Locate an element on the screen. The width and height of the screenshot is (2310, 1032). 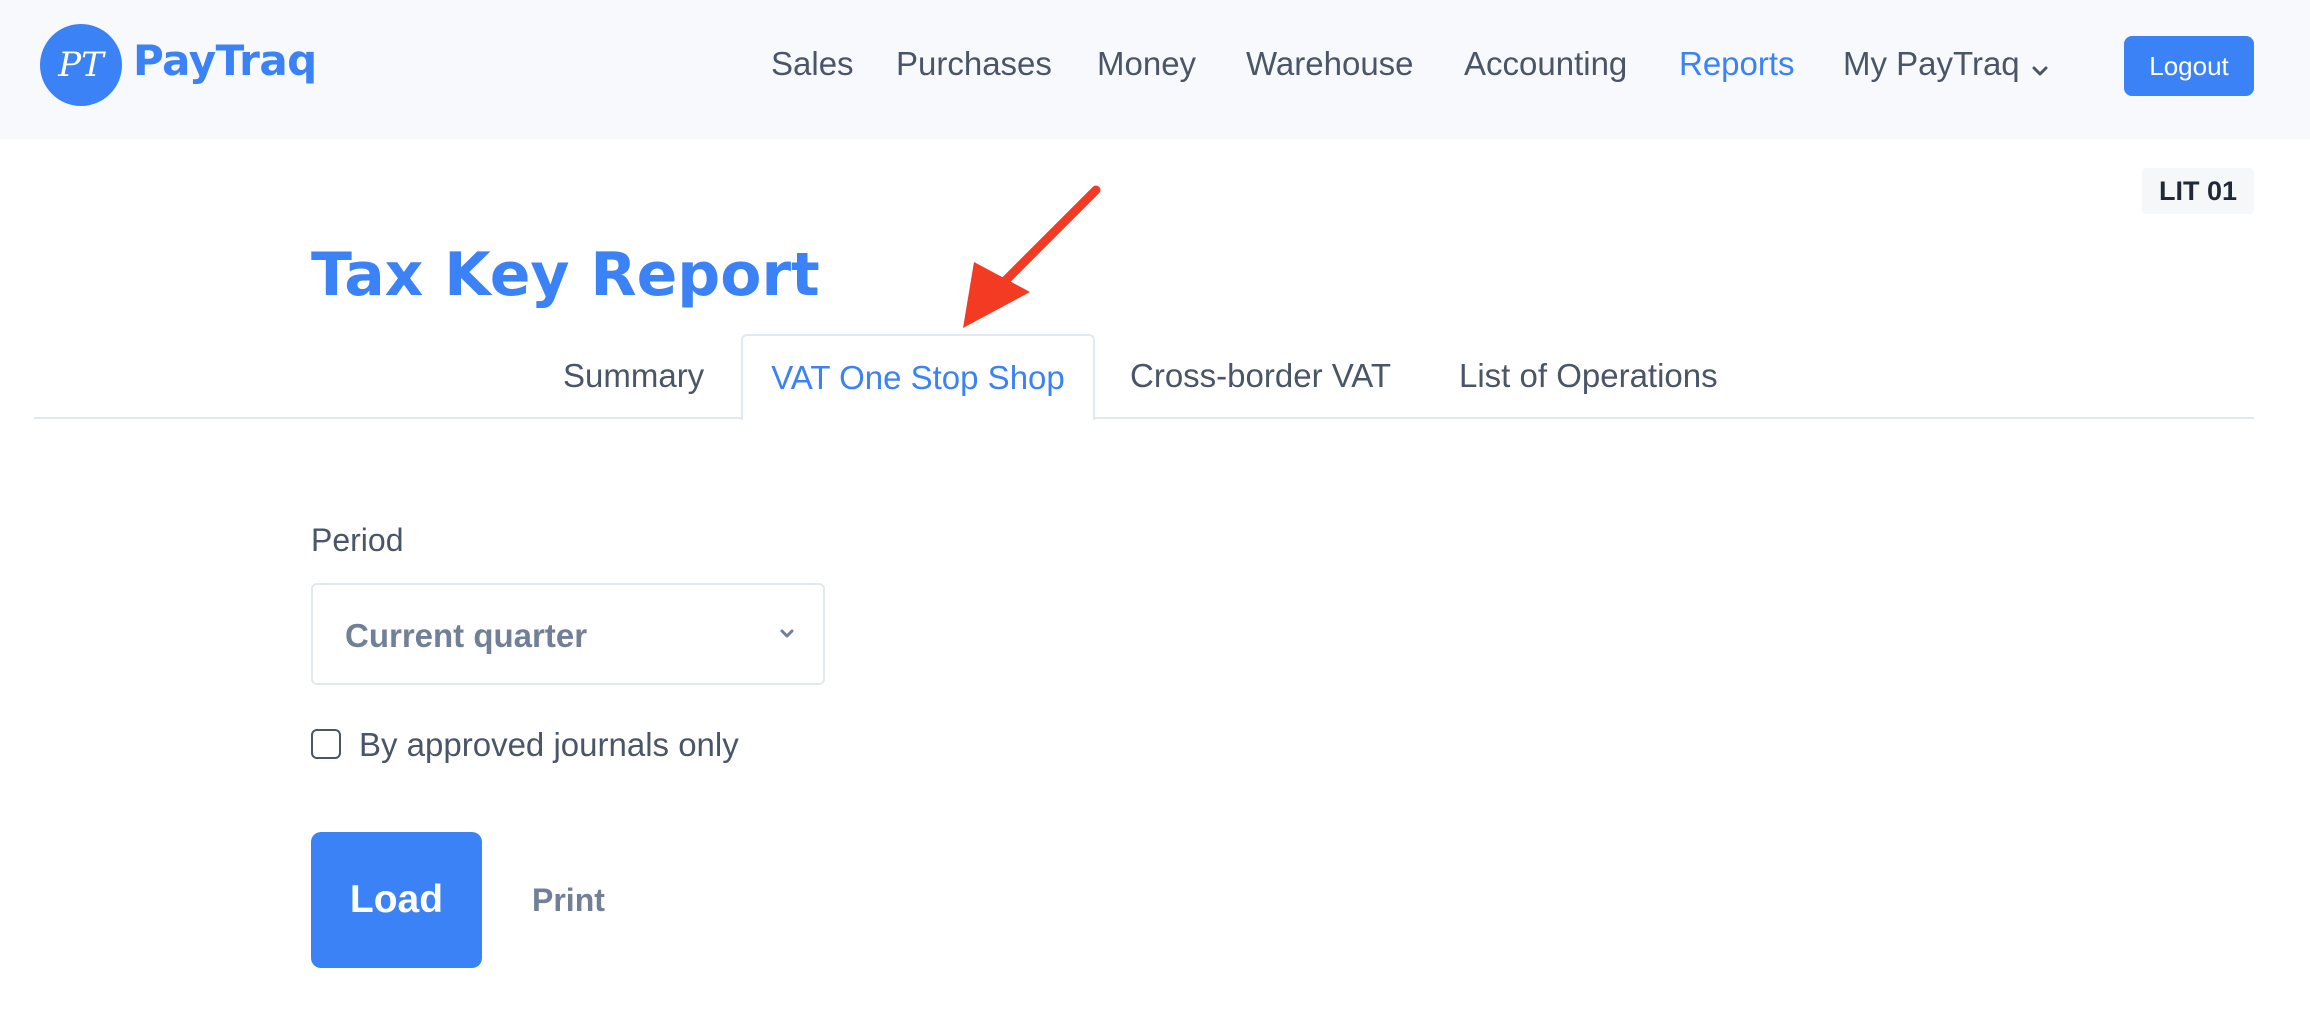
tab-summary: Summary is located at coordinates (633, 376).